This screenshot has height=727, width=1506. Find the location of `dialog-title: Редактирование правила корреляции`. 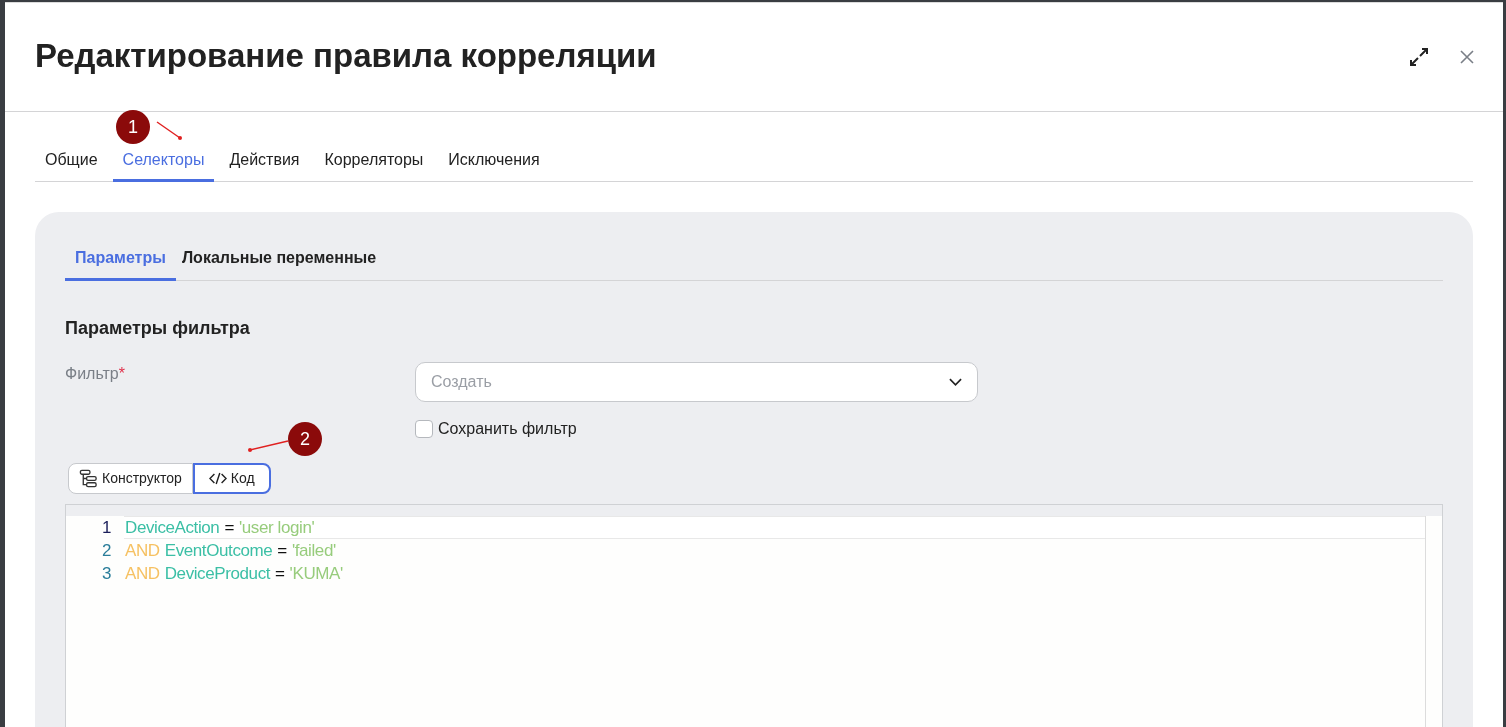

dialog-title: Редактирование правила корреляции is located at coordinates (346, 56).